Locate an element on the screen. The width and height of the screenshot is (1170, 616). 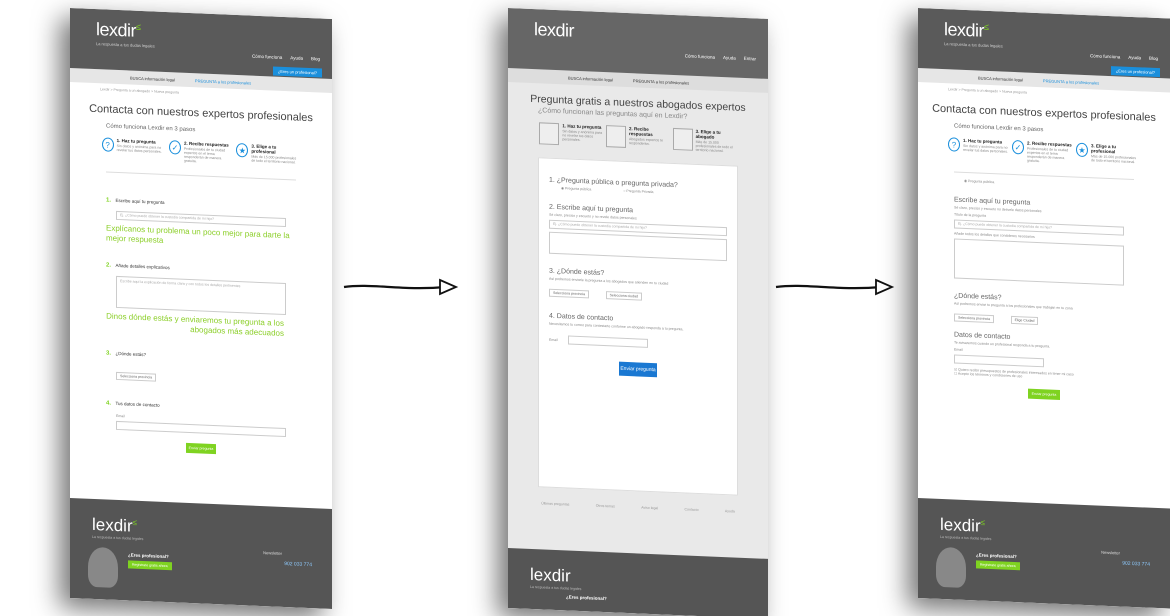
subnav-item: PREGUNTA a los profesionales is located at coordinates (661, 81).